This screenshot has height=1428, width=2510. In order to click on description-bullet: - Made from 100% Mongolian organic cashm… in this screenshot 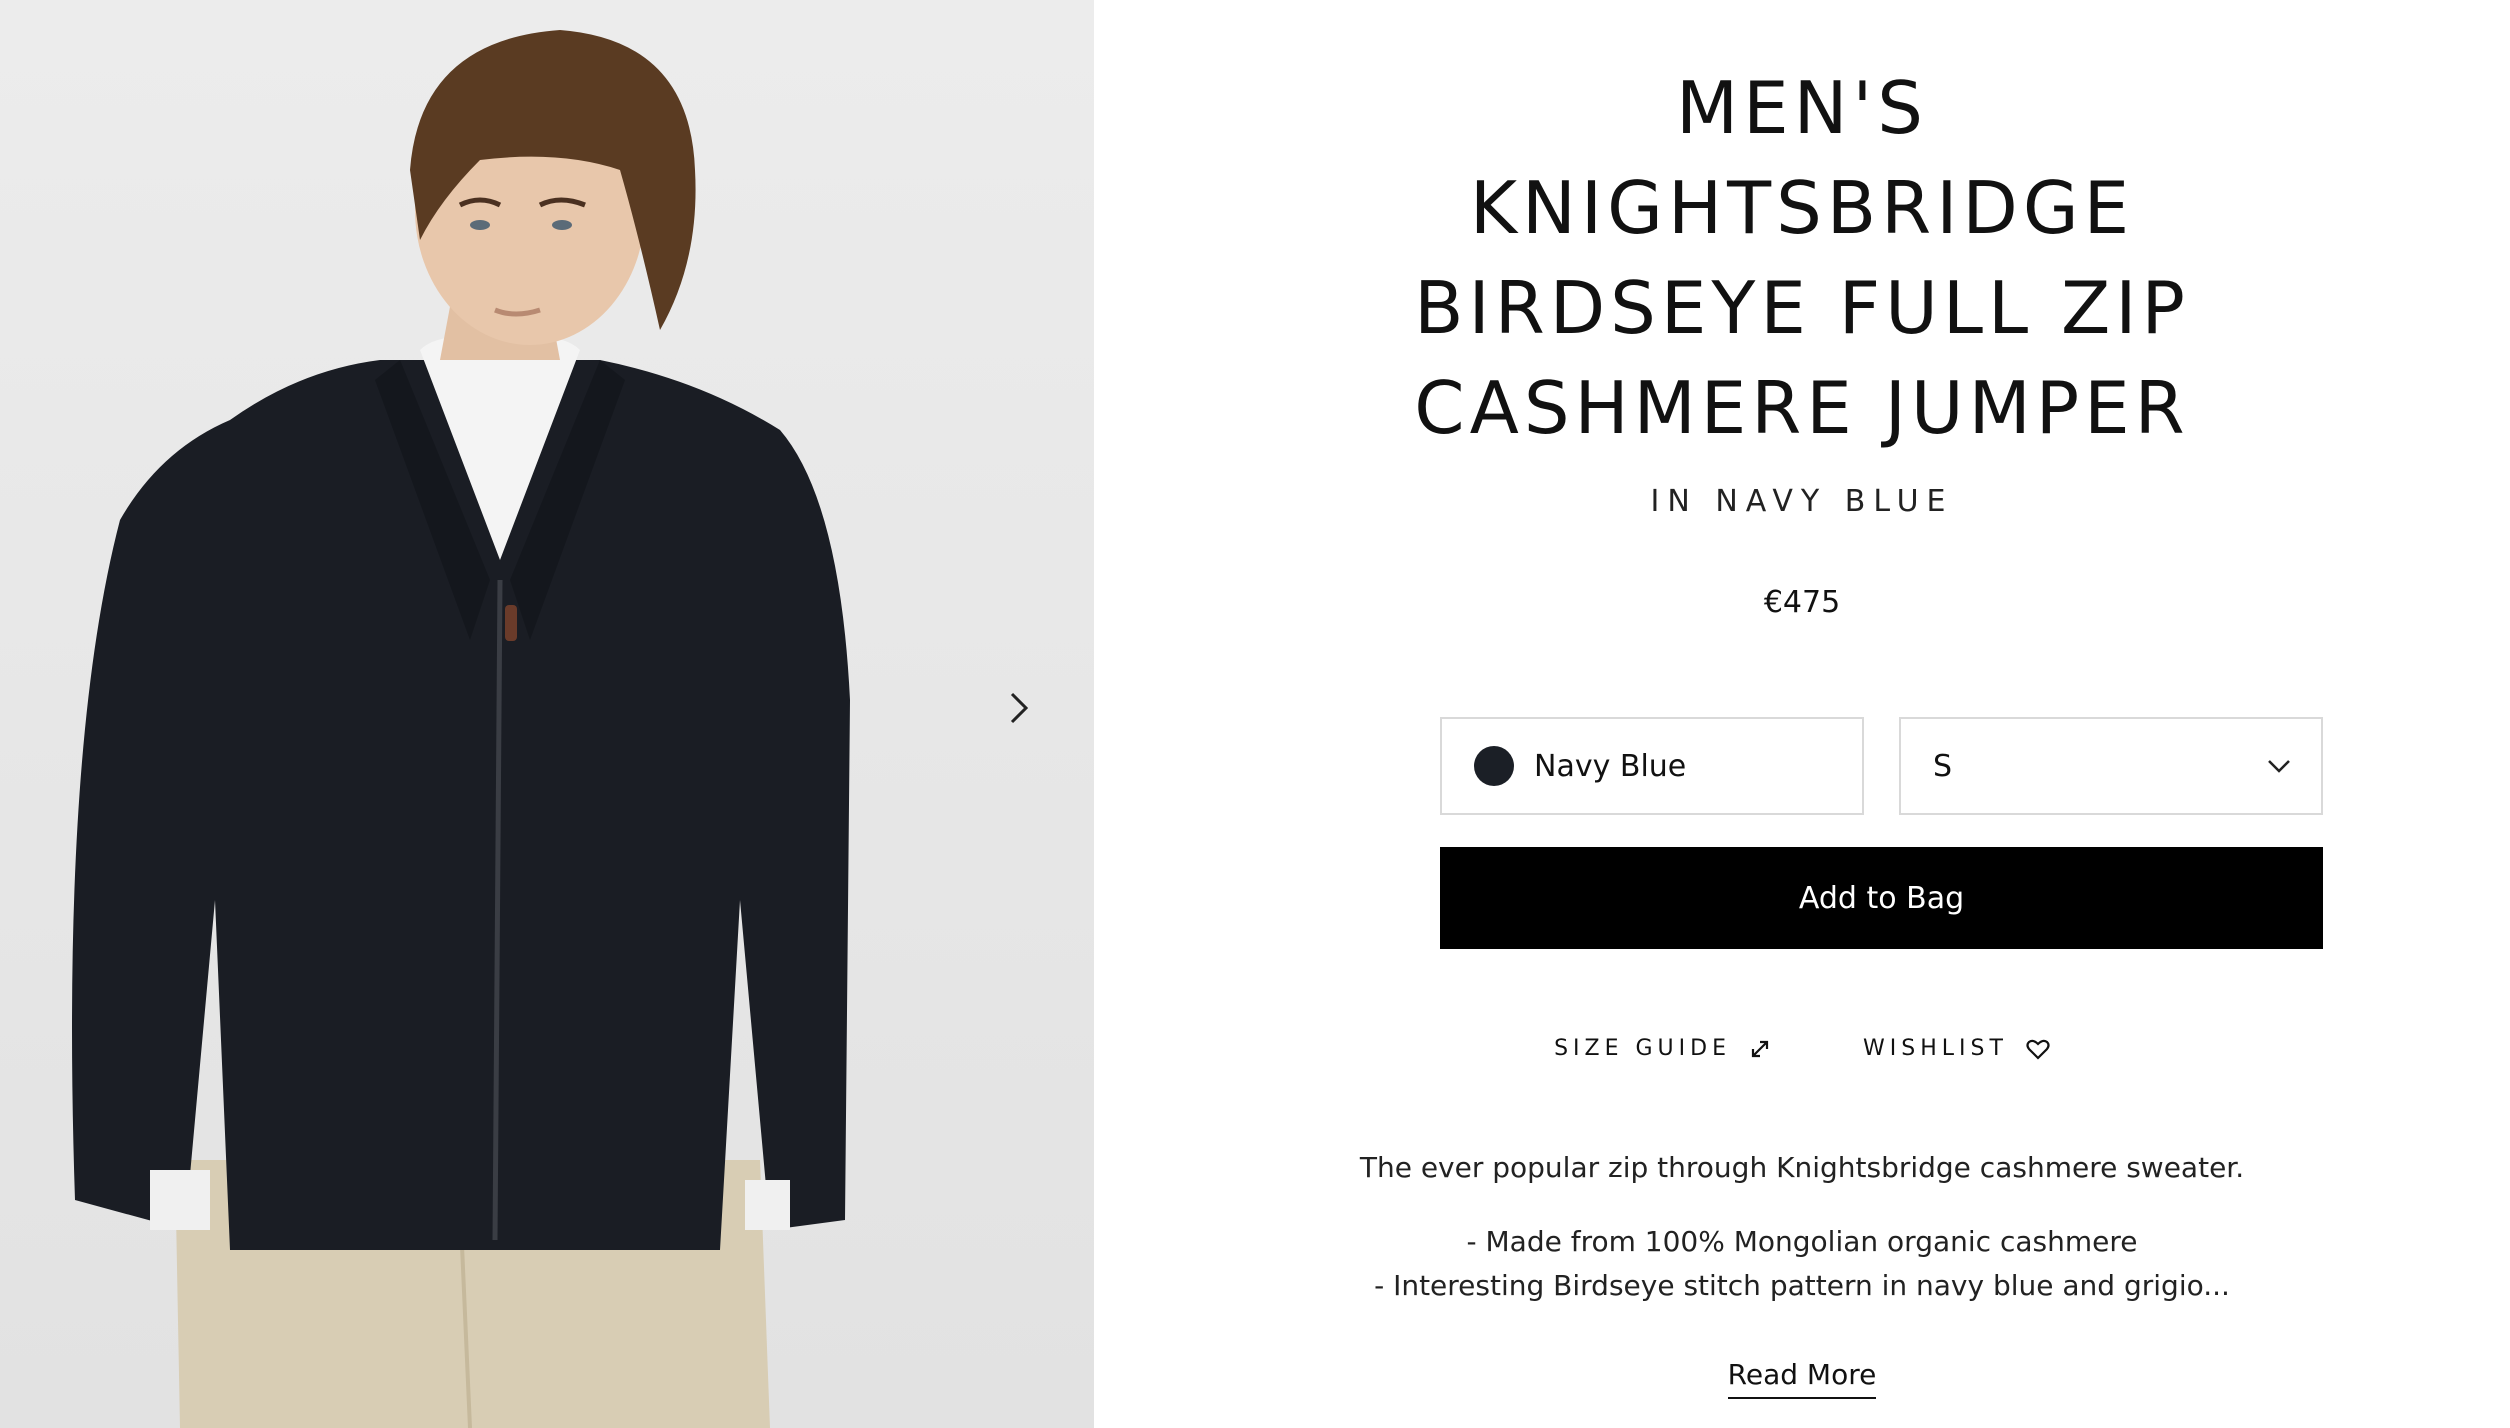, I will do `click(1802, 1241)`.